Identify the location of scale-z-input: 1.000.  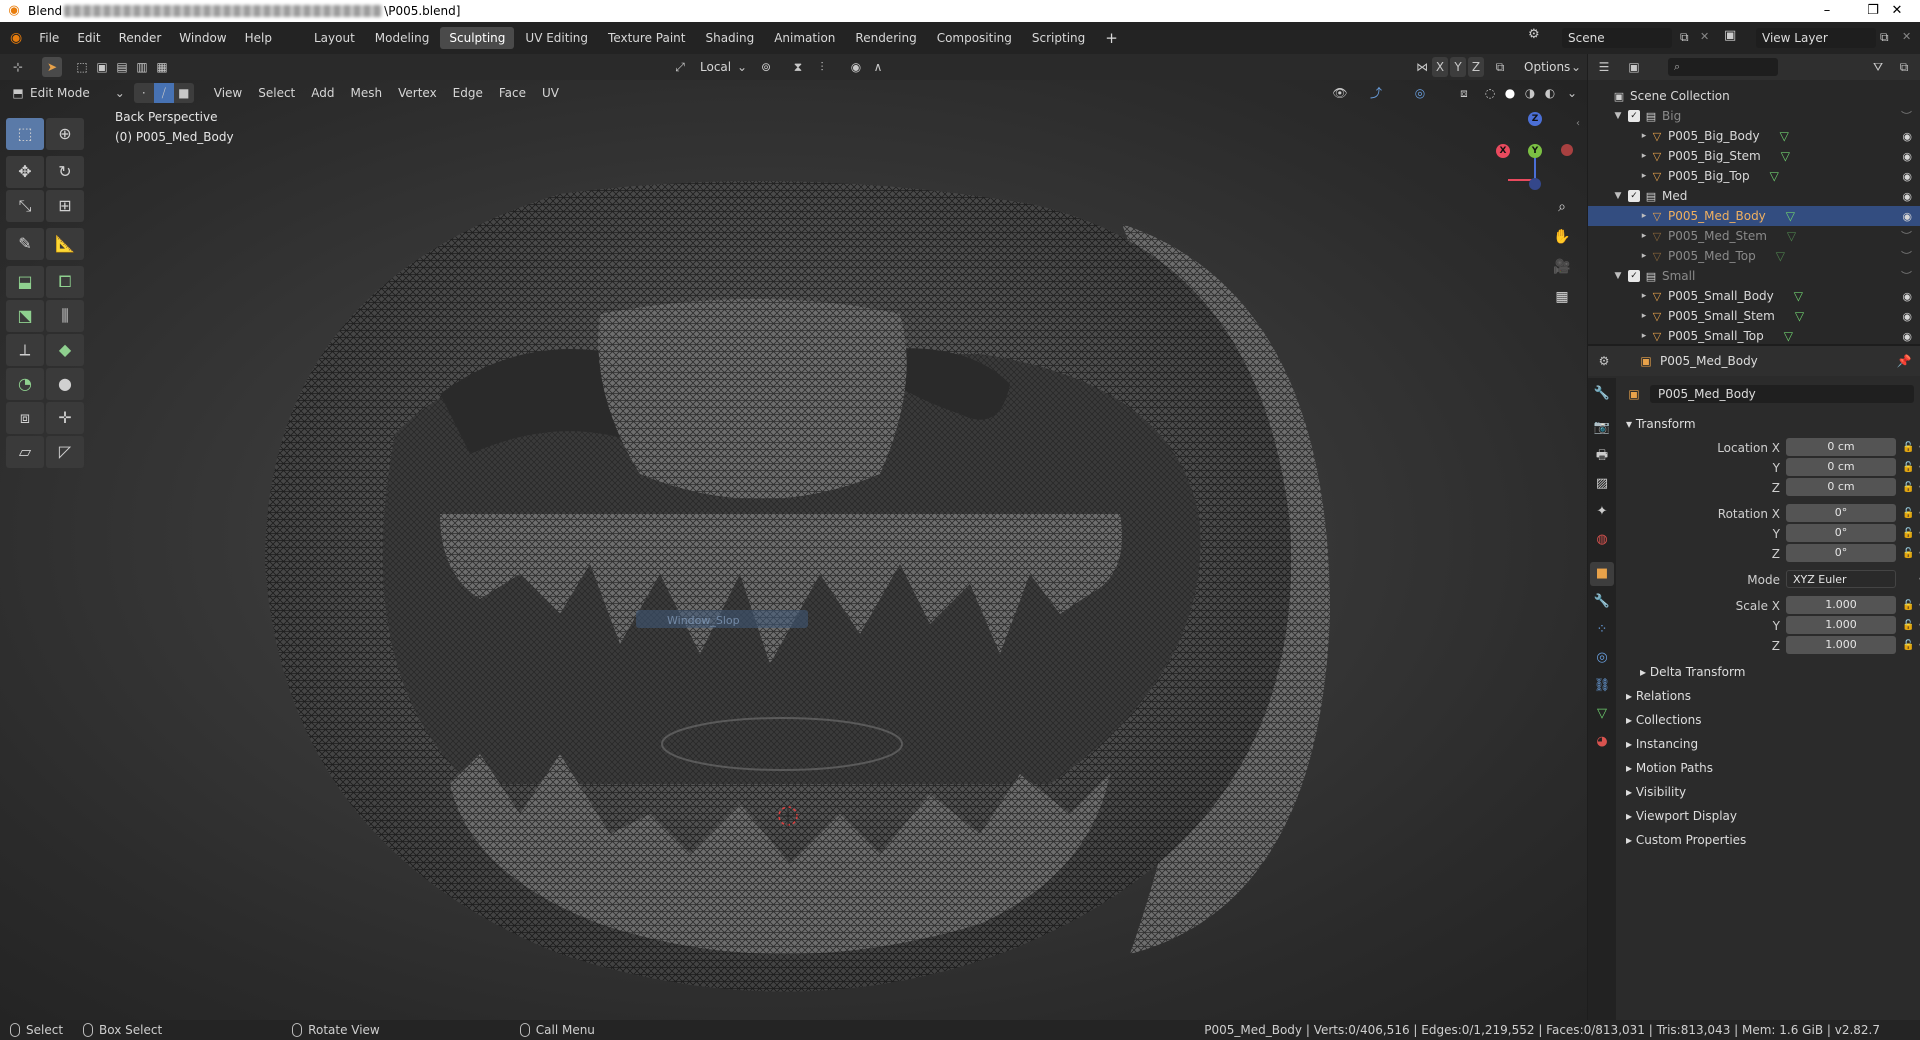
(1841, 645).